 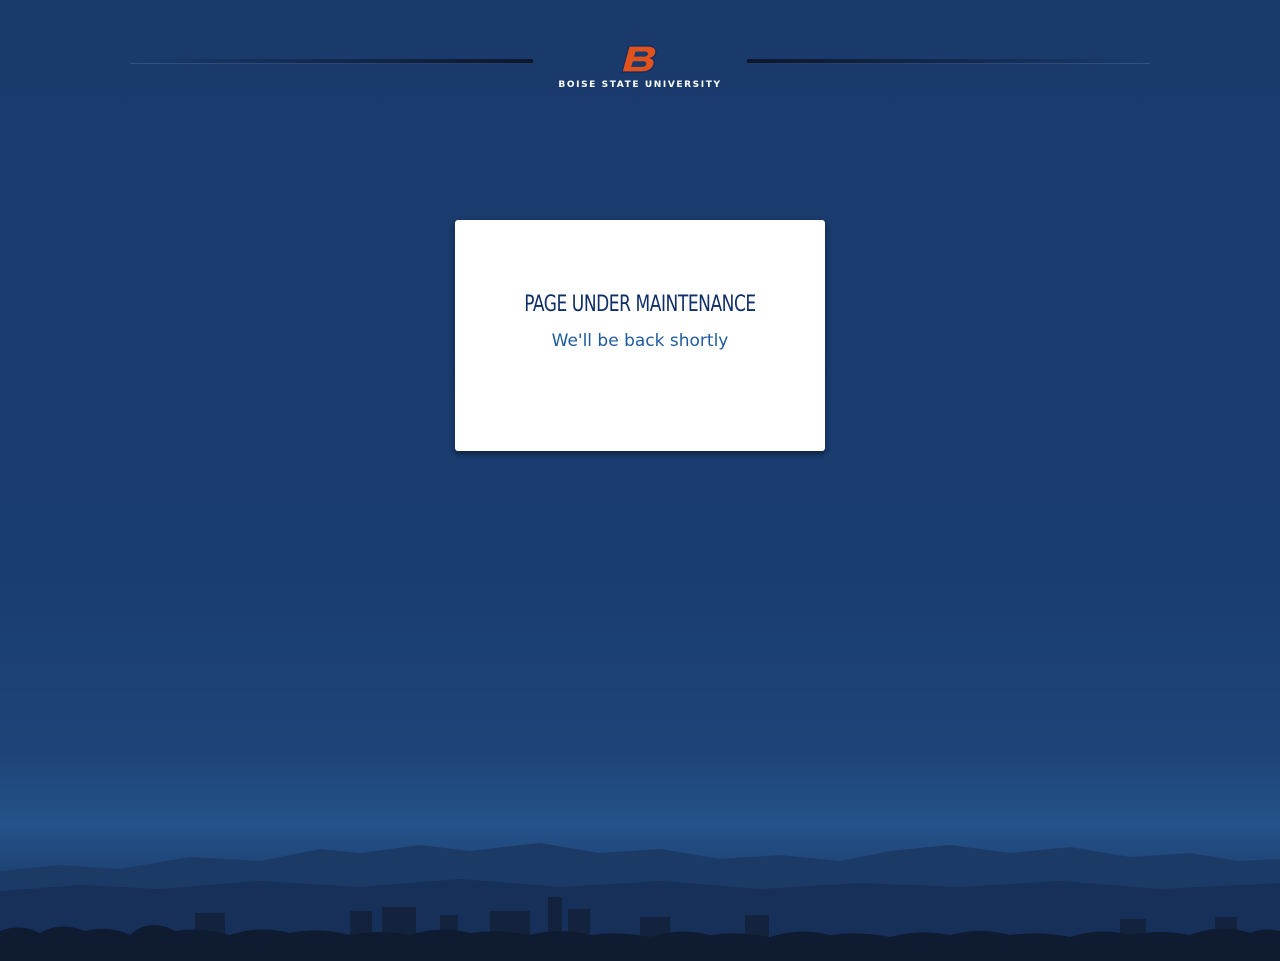 What do you see at coordinates (640, 85) in the screenshot?
I see `university-wordmark: BOISE STATE UNIVERSITY` at bounding box center [640, 85].